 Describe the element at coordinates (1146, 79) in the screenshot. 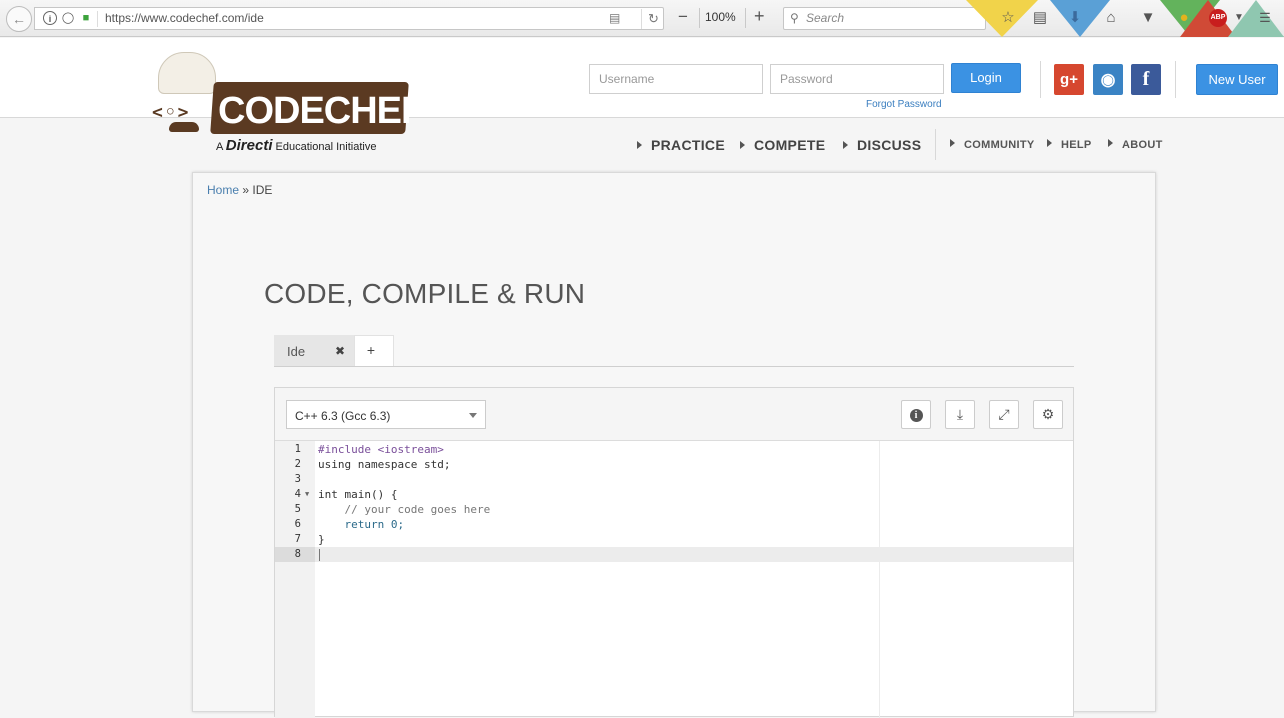

I see `facebook-icon: f` at that location.